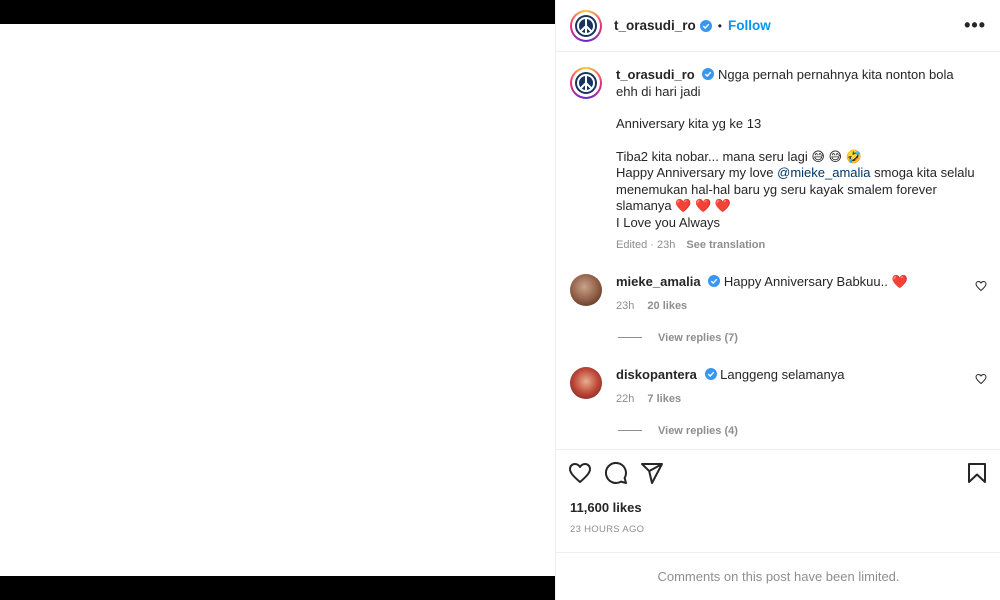 The image size is (1000, 600). What do you see at coordinates (725, 245) in the screenshot?
I see `see-translation-link: See translation` at bounding box center [725, 245].